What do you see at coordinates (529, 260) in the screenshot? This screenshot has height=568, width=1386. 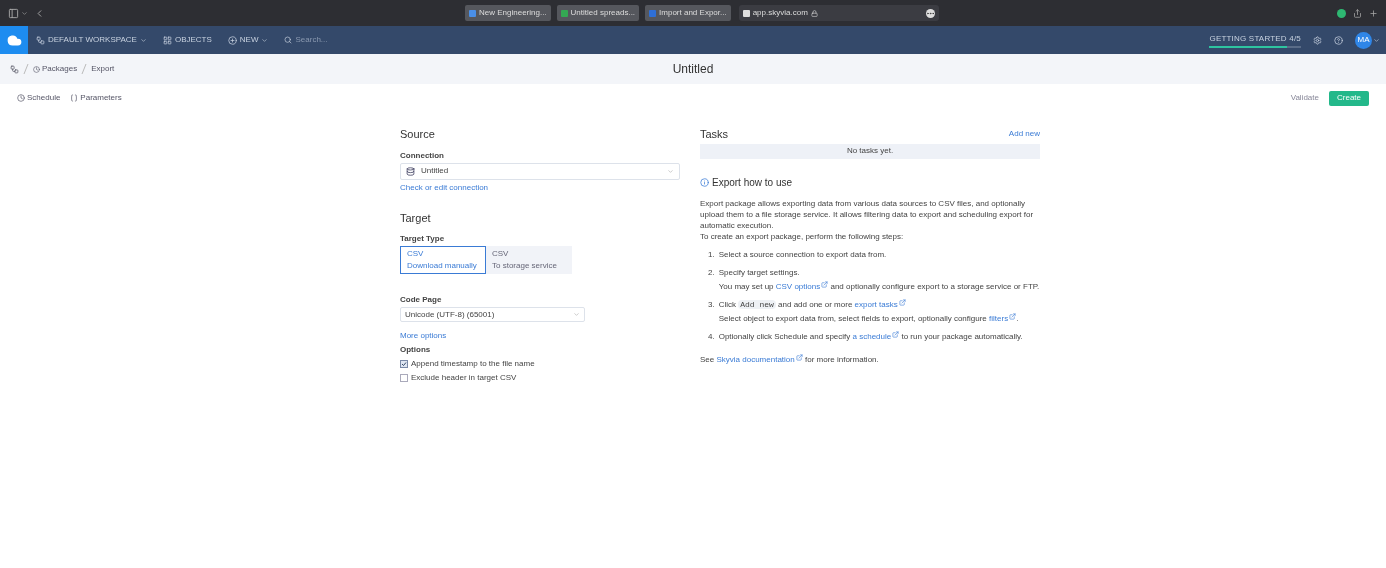 I see `target-type-option: CSV To storage service` at bounding box center [529, 260].